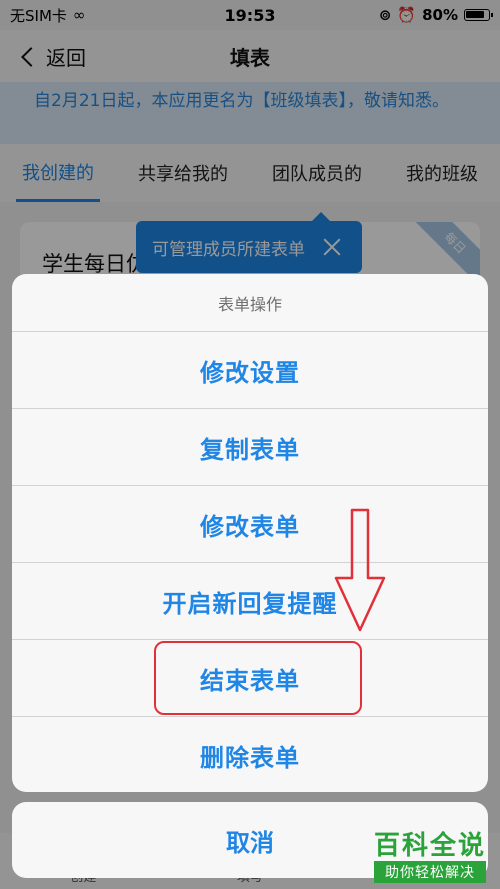 This screenshot has width=500, height=889. Describe the element at coordinates (250, 370) in the screenshot. I see `modify-settings-button: 修改设置` at that location.